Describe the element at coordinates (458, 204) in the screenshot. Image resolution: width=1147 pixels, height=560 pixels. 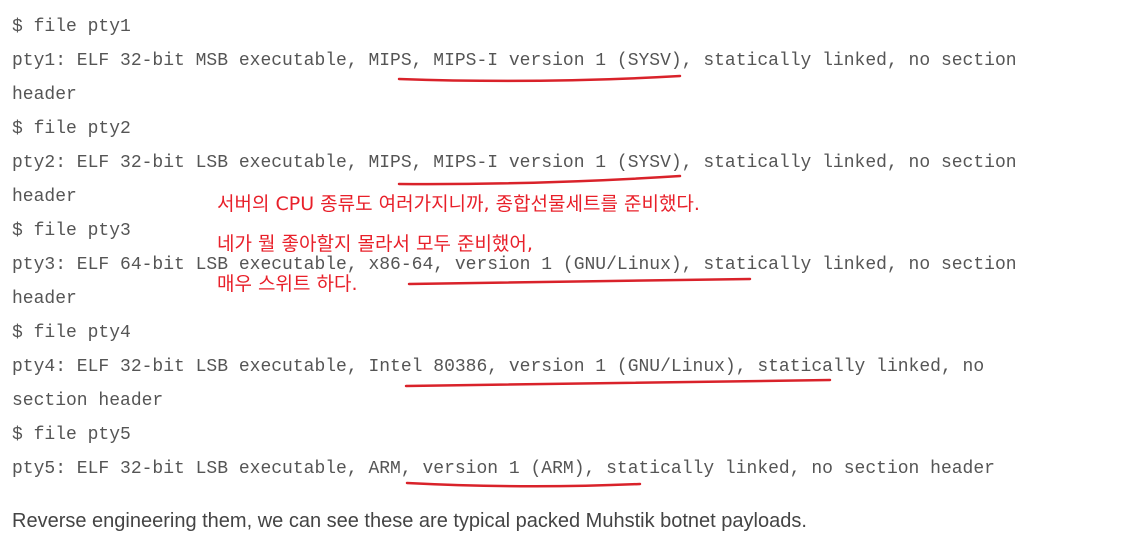
I see `annotation-line-1: 서버의 CPU 종류도 여러가지니까, 종합선물세트를 준비했다.` at that location.